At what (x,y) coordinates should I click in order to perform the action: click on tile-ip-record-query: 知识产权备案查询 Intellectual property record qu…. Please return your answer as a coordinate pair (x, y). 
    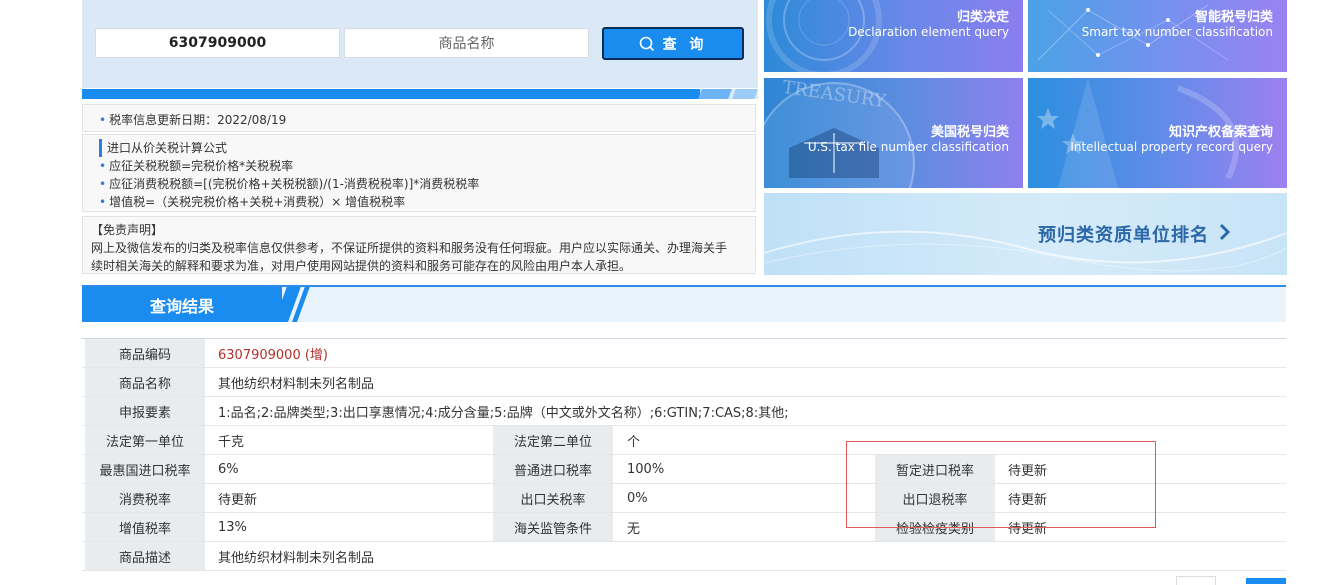
    Looking at the image, I should click on (1157, 133).